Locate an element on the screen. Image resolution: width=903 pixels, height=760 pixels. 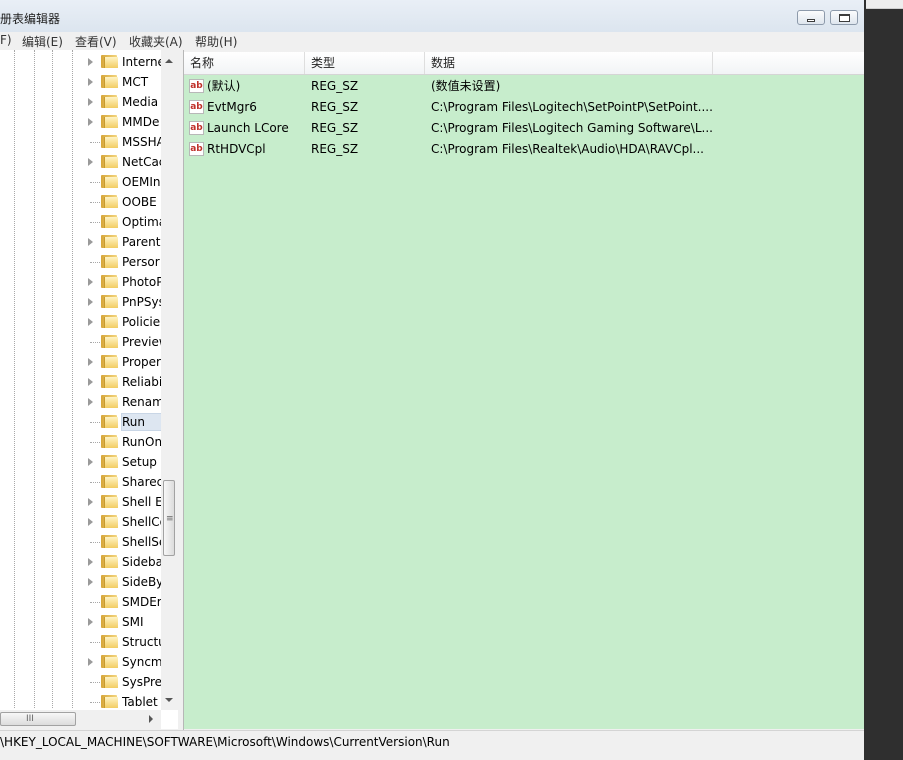
tree-item: Shell E is located at coordinates (128, 502).